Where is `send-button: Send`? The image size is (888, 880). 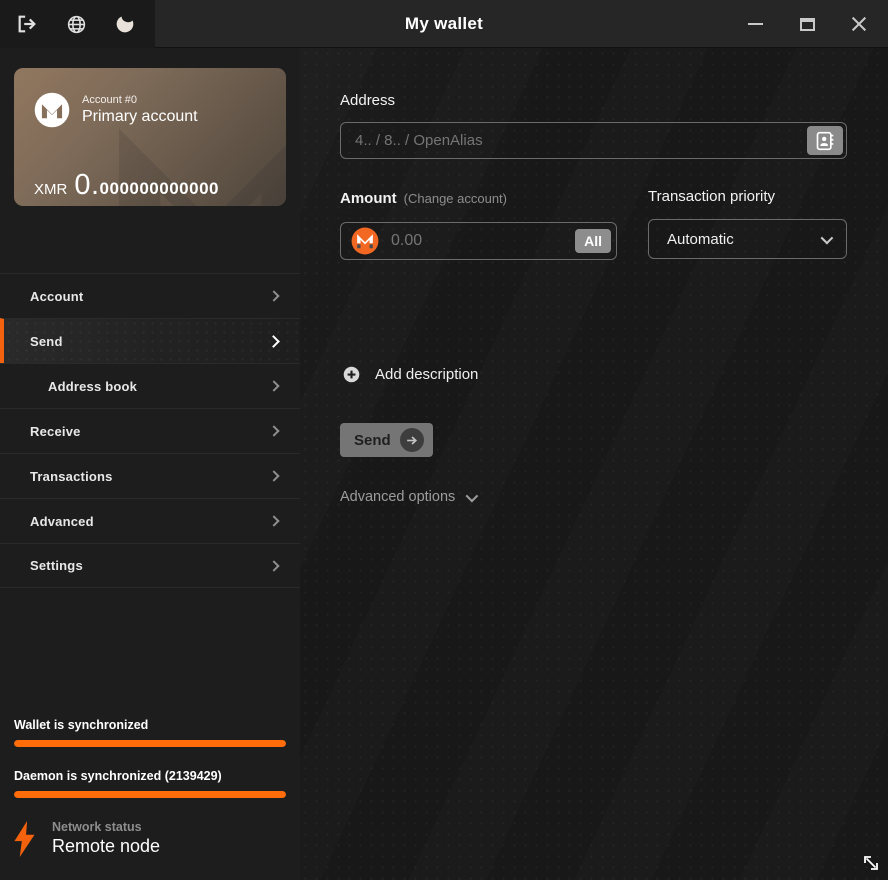 send-button: Send is located at coordinates (386, 440).